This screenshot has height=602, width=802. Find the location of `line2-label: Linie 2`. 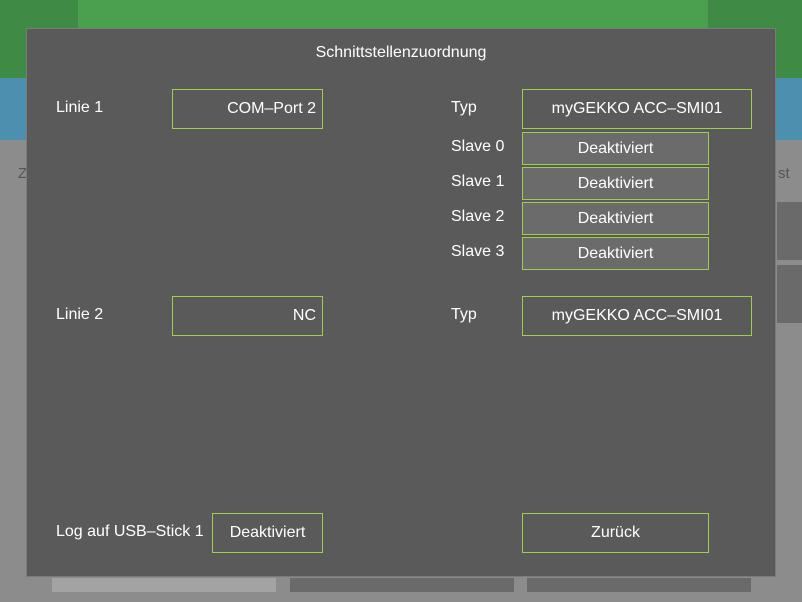

line2-label: Linie 2 is located at coordinates (80, 314).